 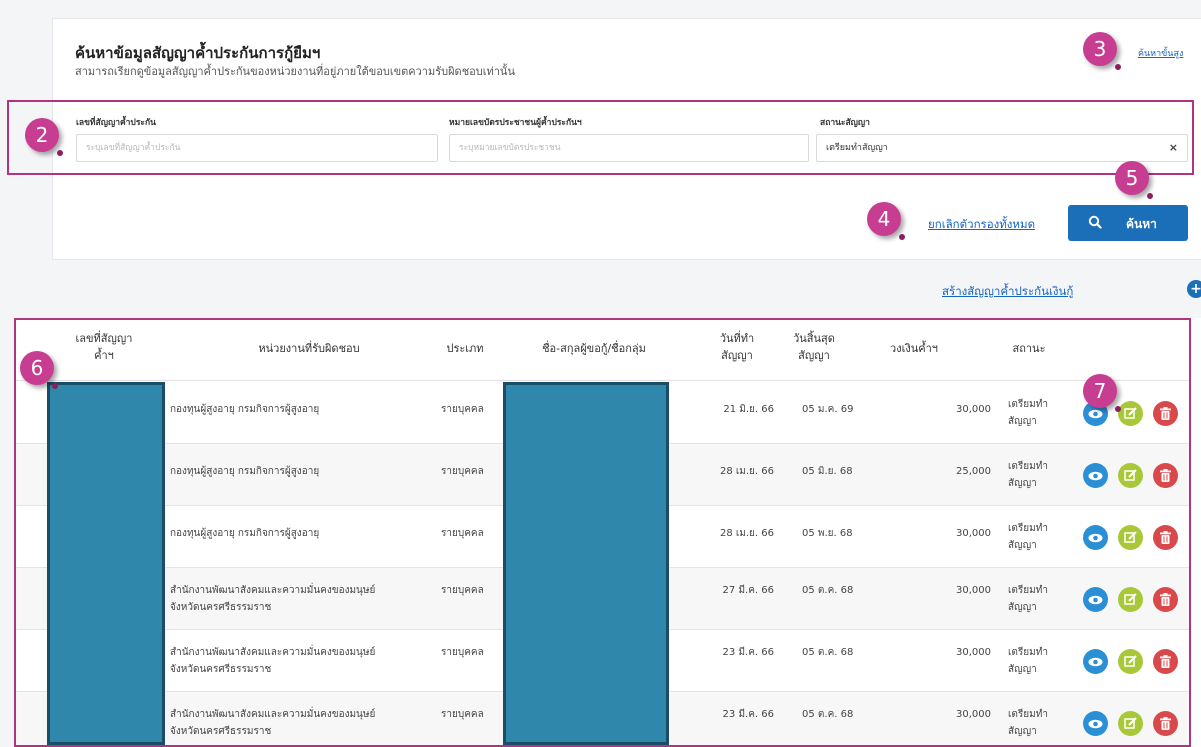 What do you see at coordinates (1007, 292) in the screenshot?
I see `create-contract-link: สร้างสัญญาค้ำประกันเงินกู้` at bounding box center [1007, 292].